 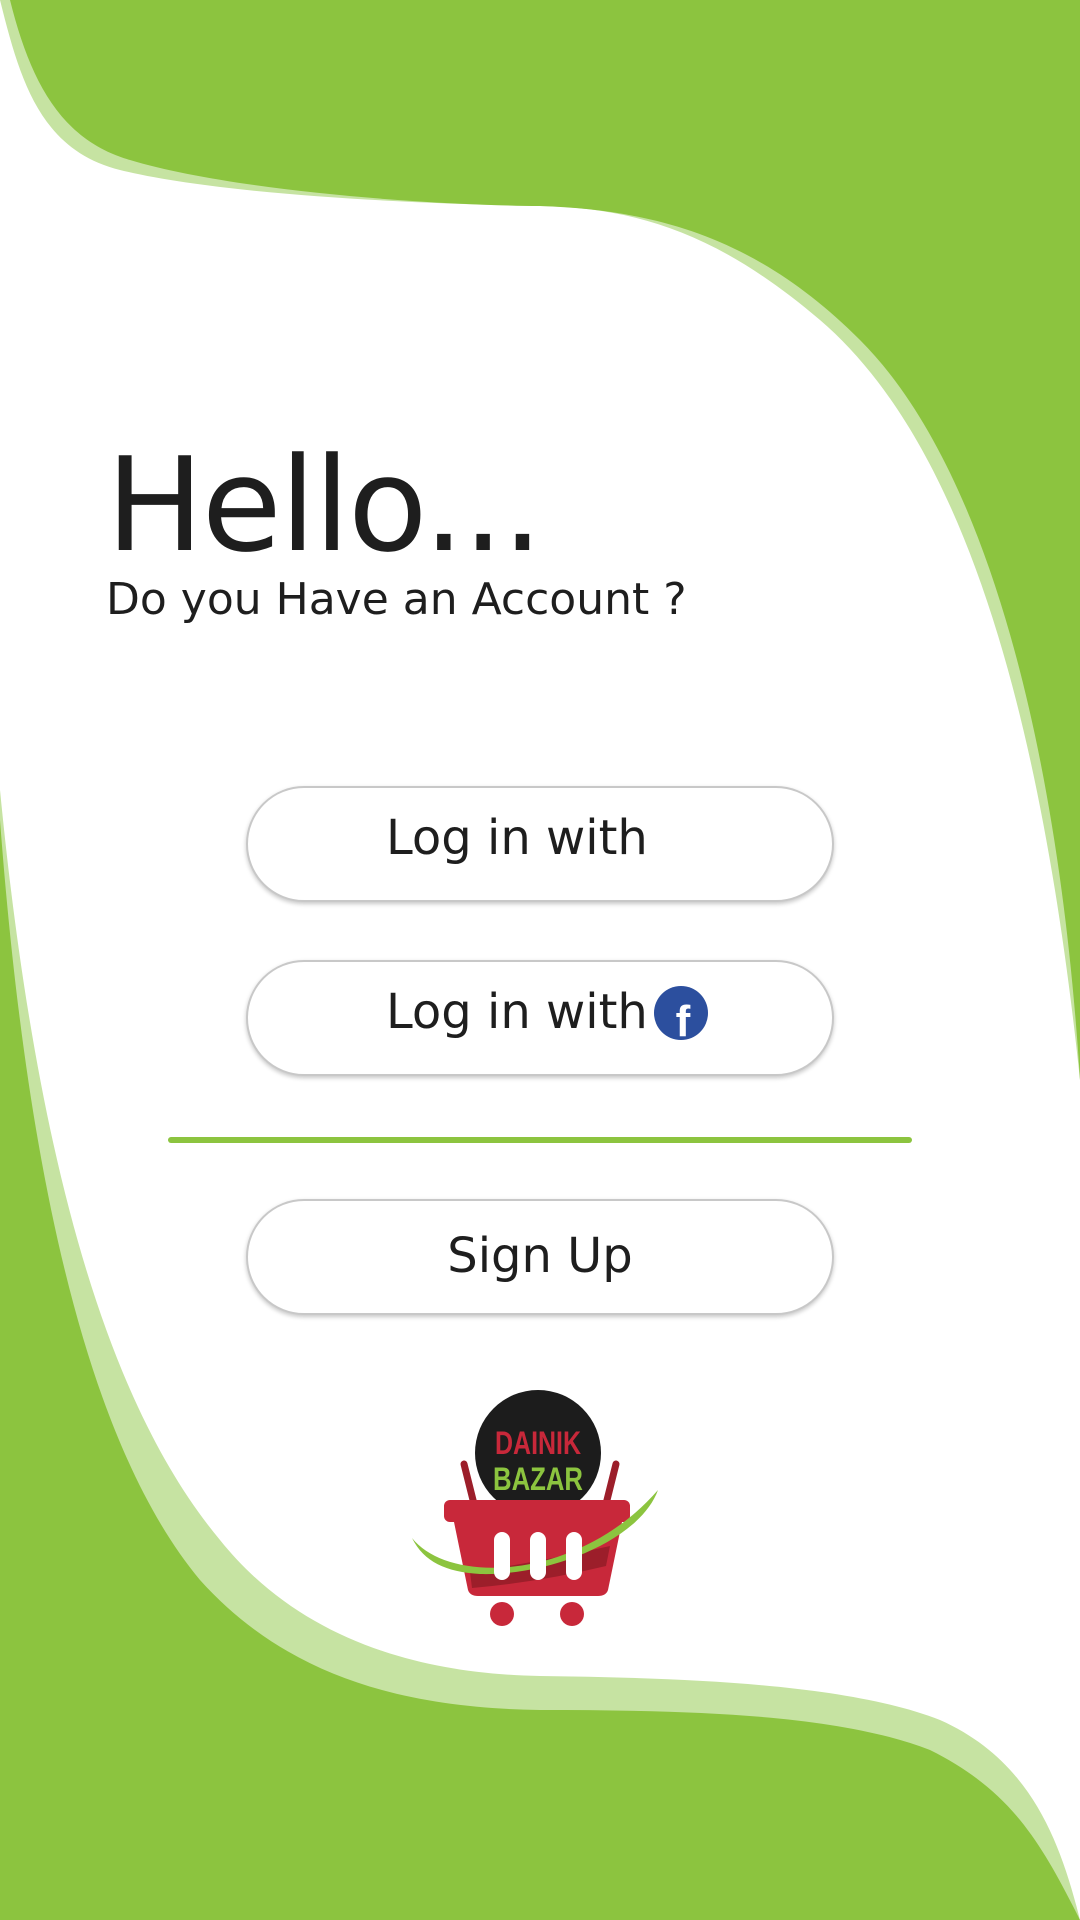 I want to click on section-divider, so click(x=540, y=1140).